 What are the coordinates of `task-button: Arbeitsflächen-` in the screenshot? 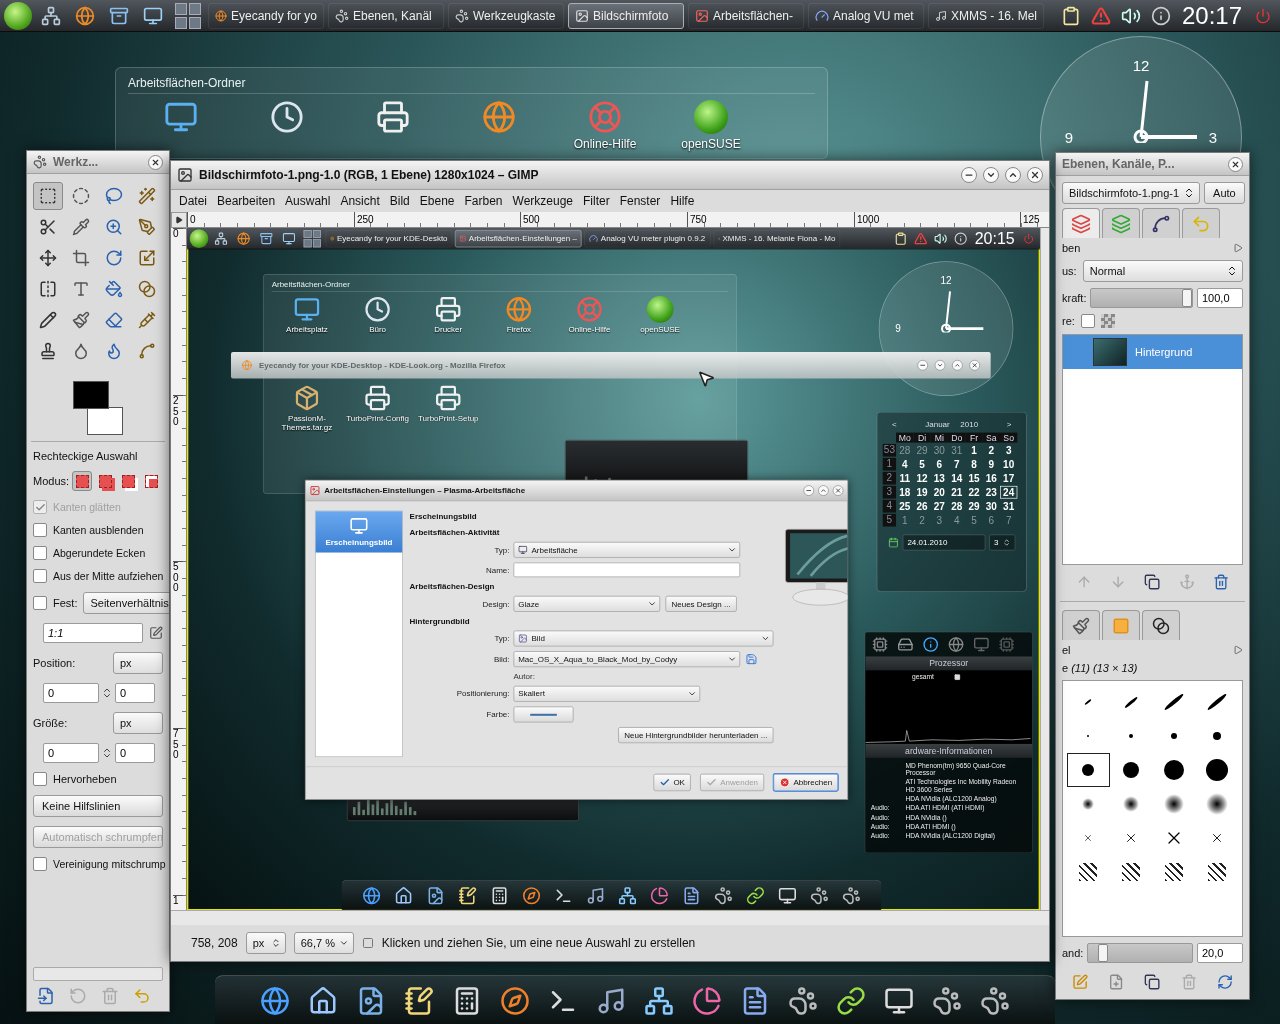 It's located at (746, 15).